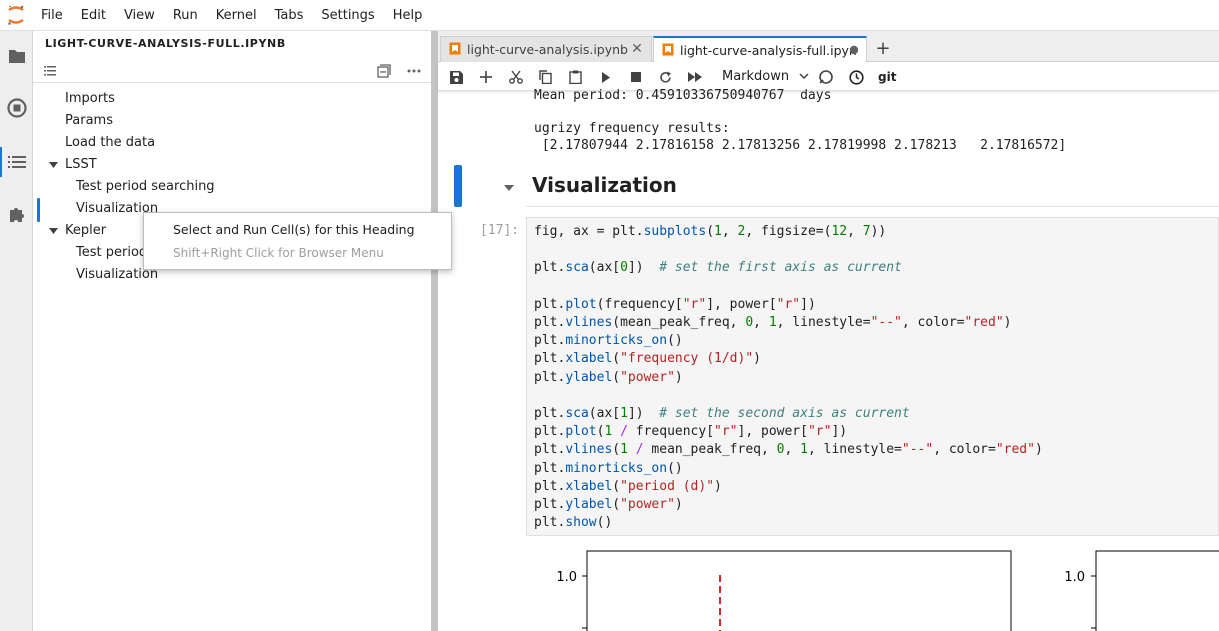  What do you see at coordinates (434, 331) in the screenshot?
I see `panel-splitter` at bounding box center [434, 331].